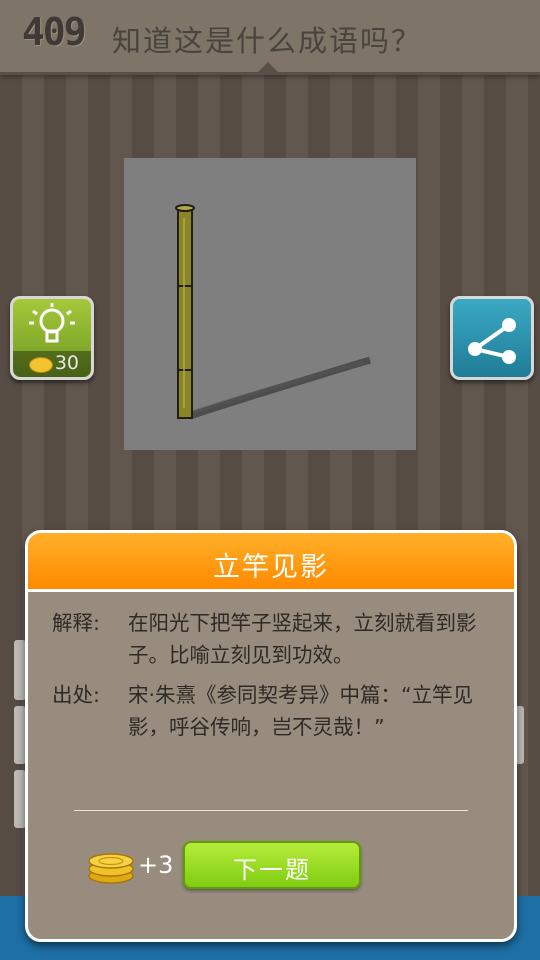  What do you see at coordinates (54, 32) in the screenshot?
I see `level-number: 409` at bounding box center [54, 32].